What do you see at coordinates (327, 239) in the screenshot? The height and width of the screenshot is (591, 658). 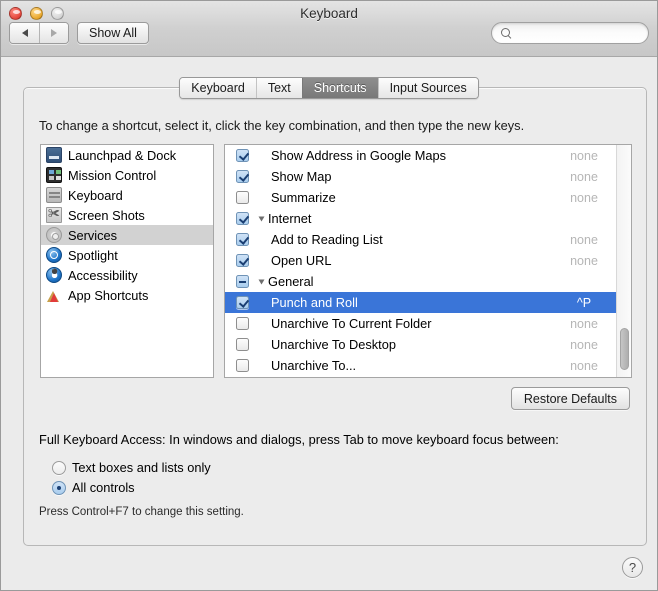 I see `shortcut-name: Add to Reading List` at bounding box center [327, 239].